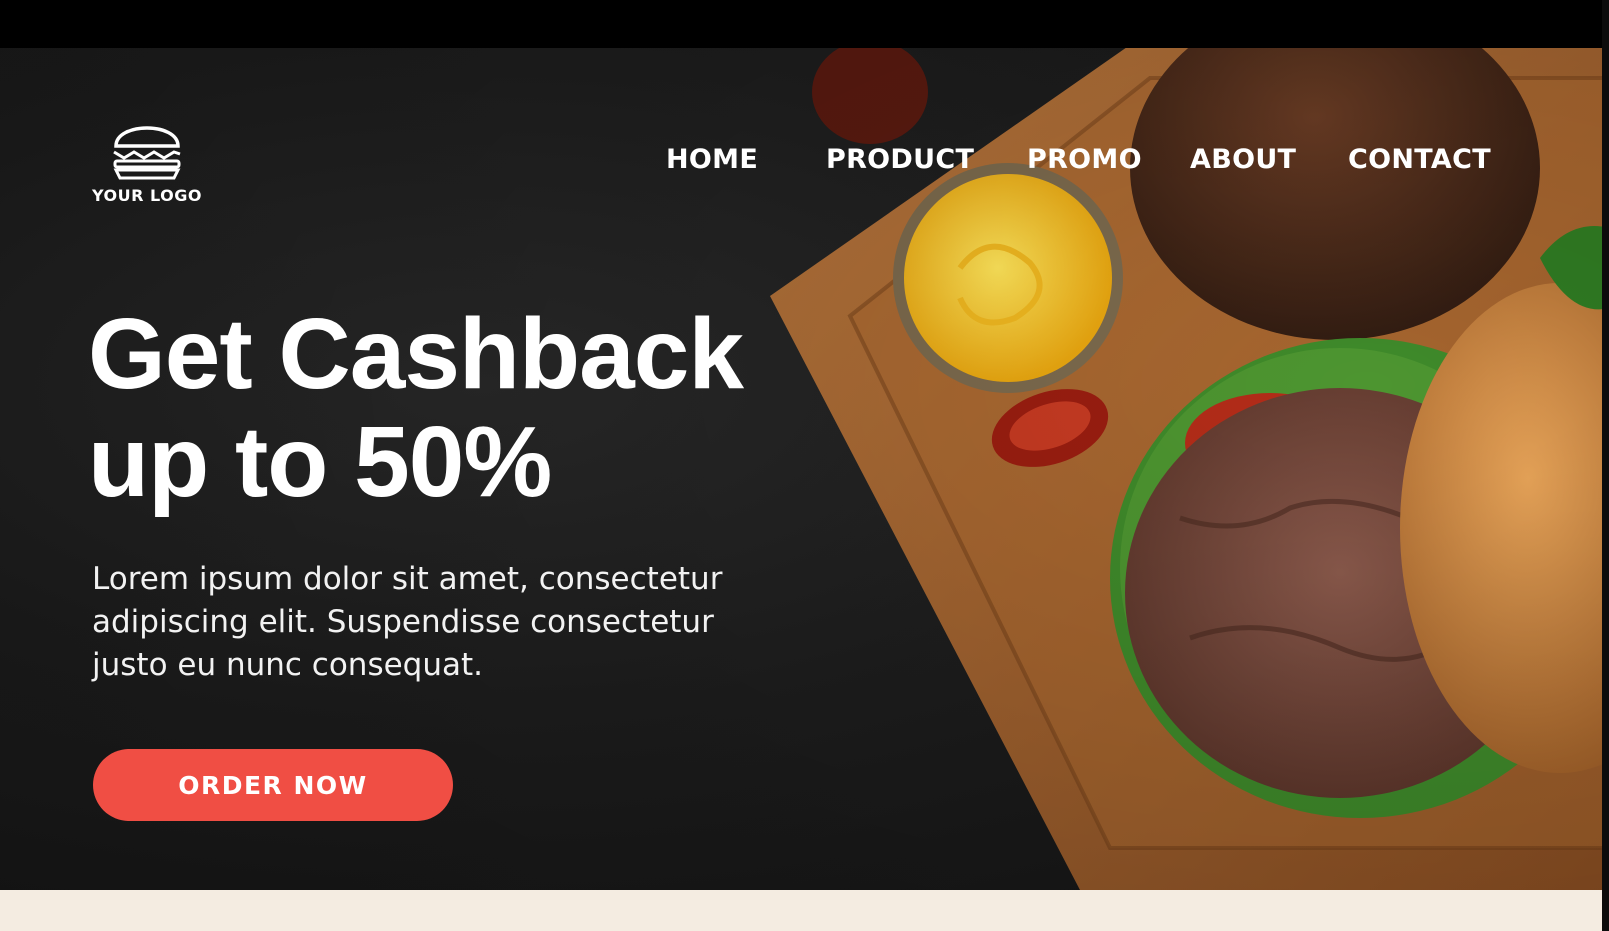  I want to click on order-now-button: ORDER NOW, so click(273, 785).